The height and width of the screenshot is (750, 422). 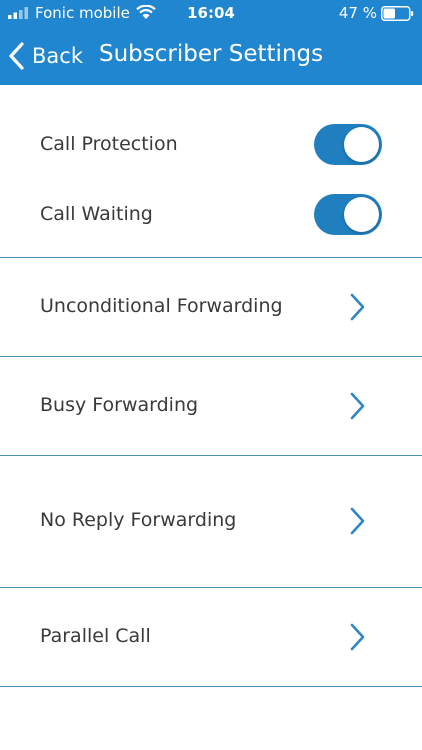 What do you see at coordinates (211, 406) in the screenshot?
I see `menu-item-busy-forwarding: Busy Forwarding` at bounding box center [211, 406].